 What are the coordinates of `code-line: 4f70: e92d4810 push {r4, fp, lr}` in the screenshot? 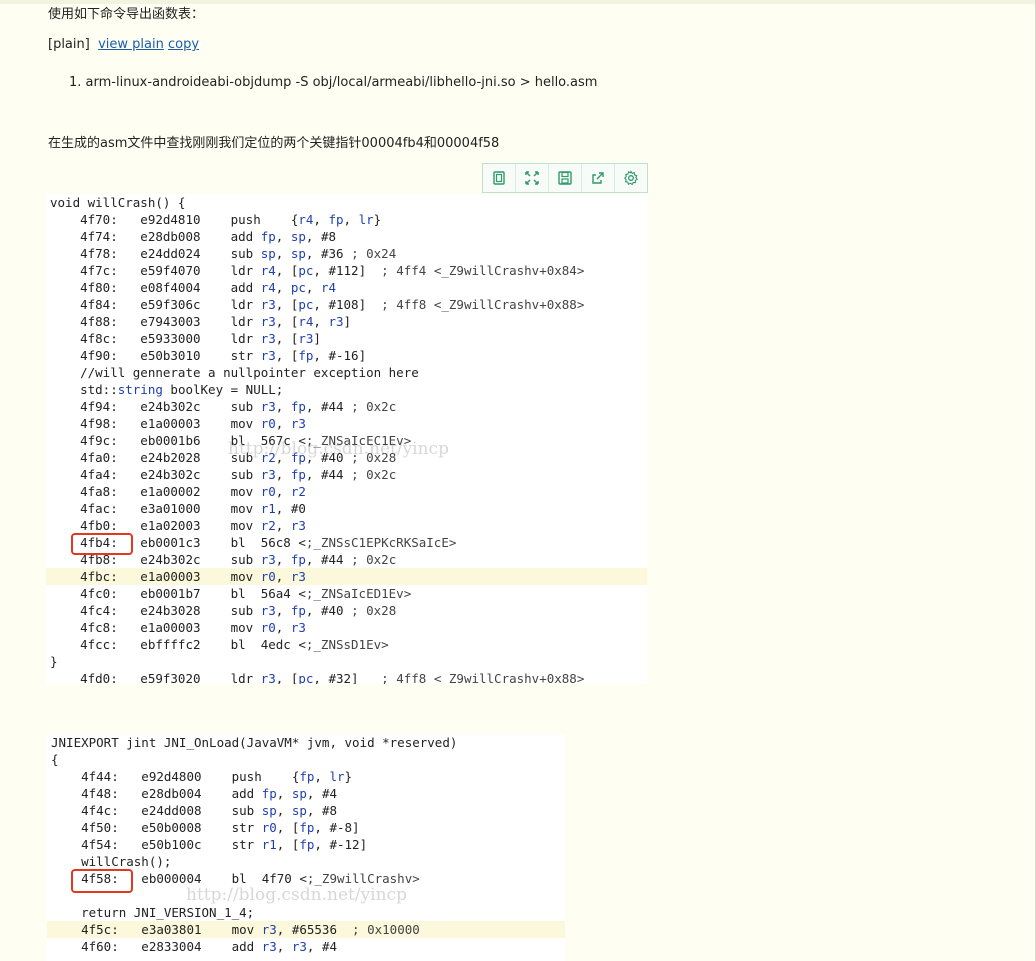 It's located at (216, 219).